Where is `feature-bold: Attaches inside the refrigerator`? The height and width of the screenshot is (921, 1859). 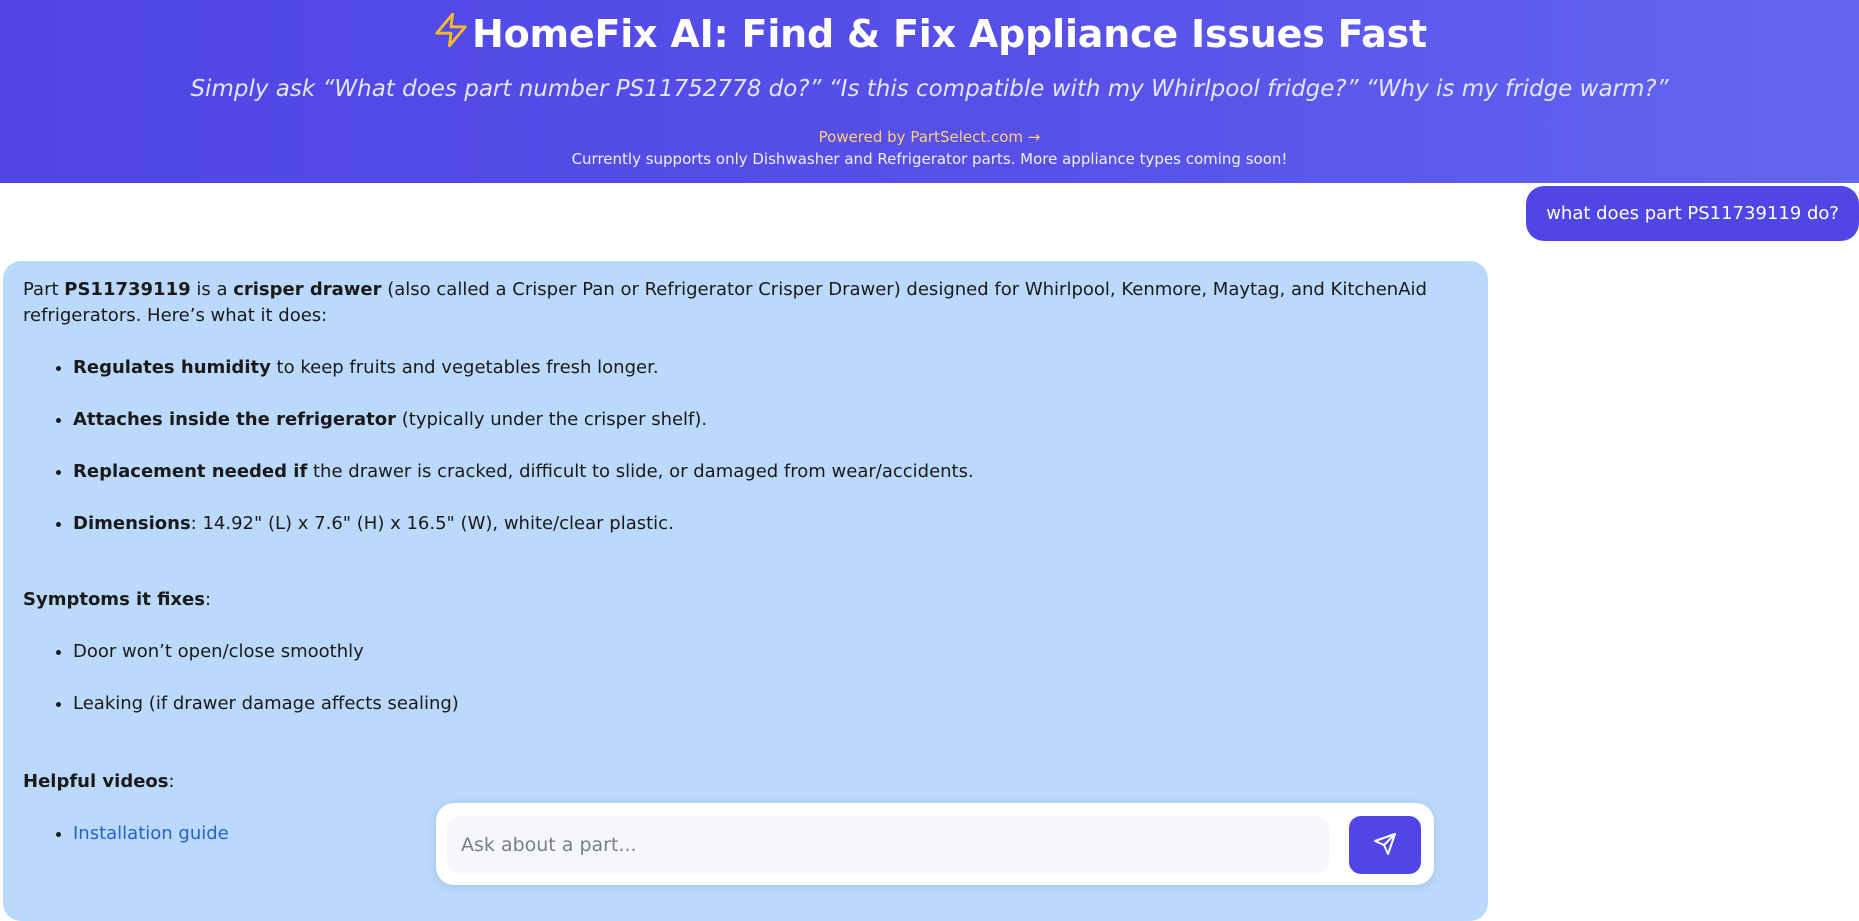
feature-bold: Attaches inside the refrigerator is located at coordinates (235, 419).